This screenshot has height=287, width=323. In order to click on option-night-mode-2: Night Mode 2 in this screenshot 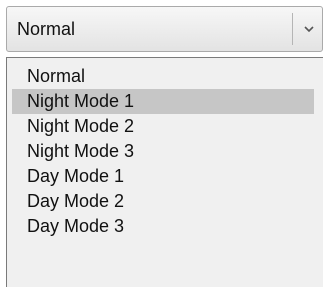, I will do `click(163, 126)`.